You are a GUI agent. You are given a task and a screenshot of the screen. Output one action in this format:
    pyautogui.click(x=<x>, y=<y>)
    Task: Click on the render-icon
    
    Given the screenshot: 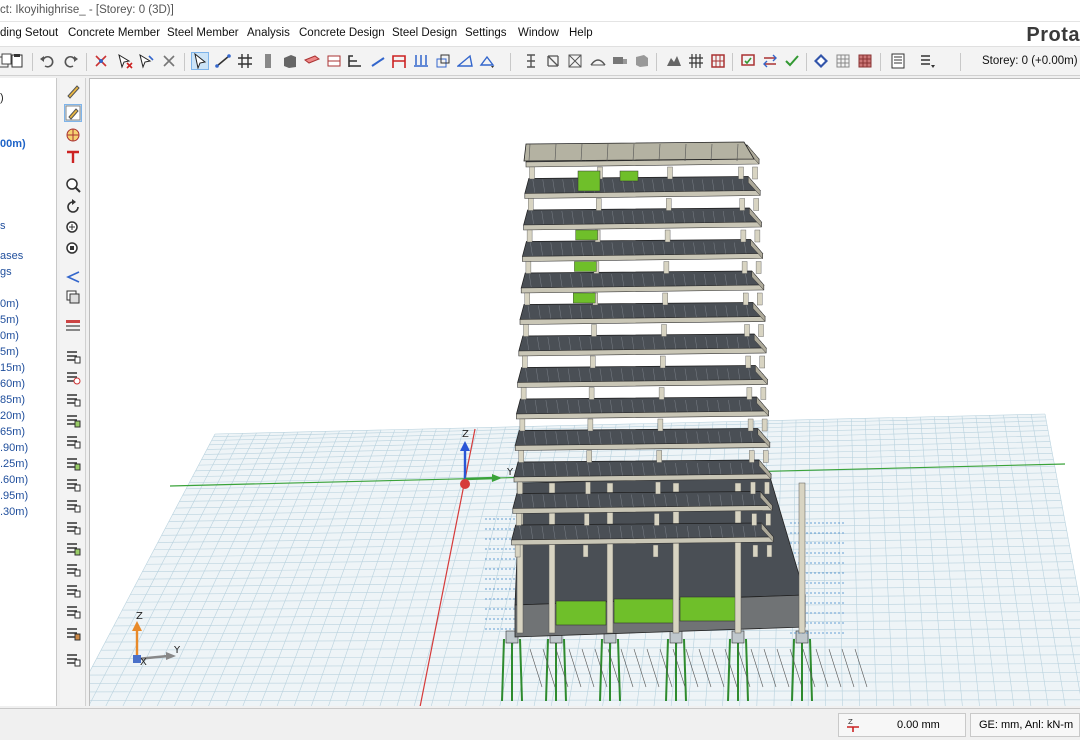 What is the action you would take?
    pyautogui.click(x=821, y=61)
    